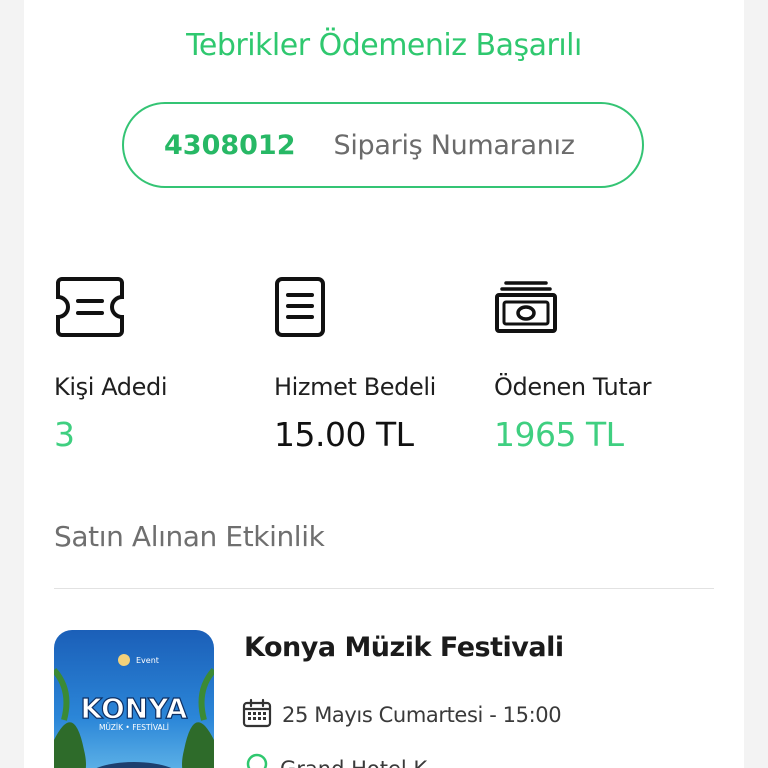  I want to click on event-date: 25 Mayıs Cumartesi - 15:00, so click(422, 715).